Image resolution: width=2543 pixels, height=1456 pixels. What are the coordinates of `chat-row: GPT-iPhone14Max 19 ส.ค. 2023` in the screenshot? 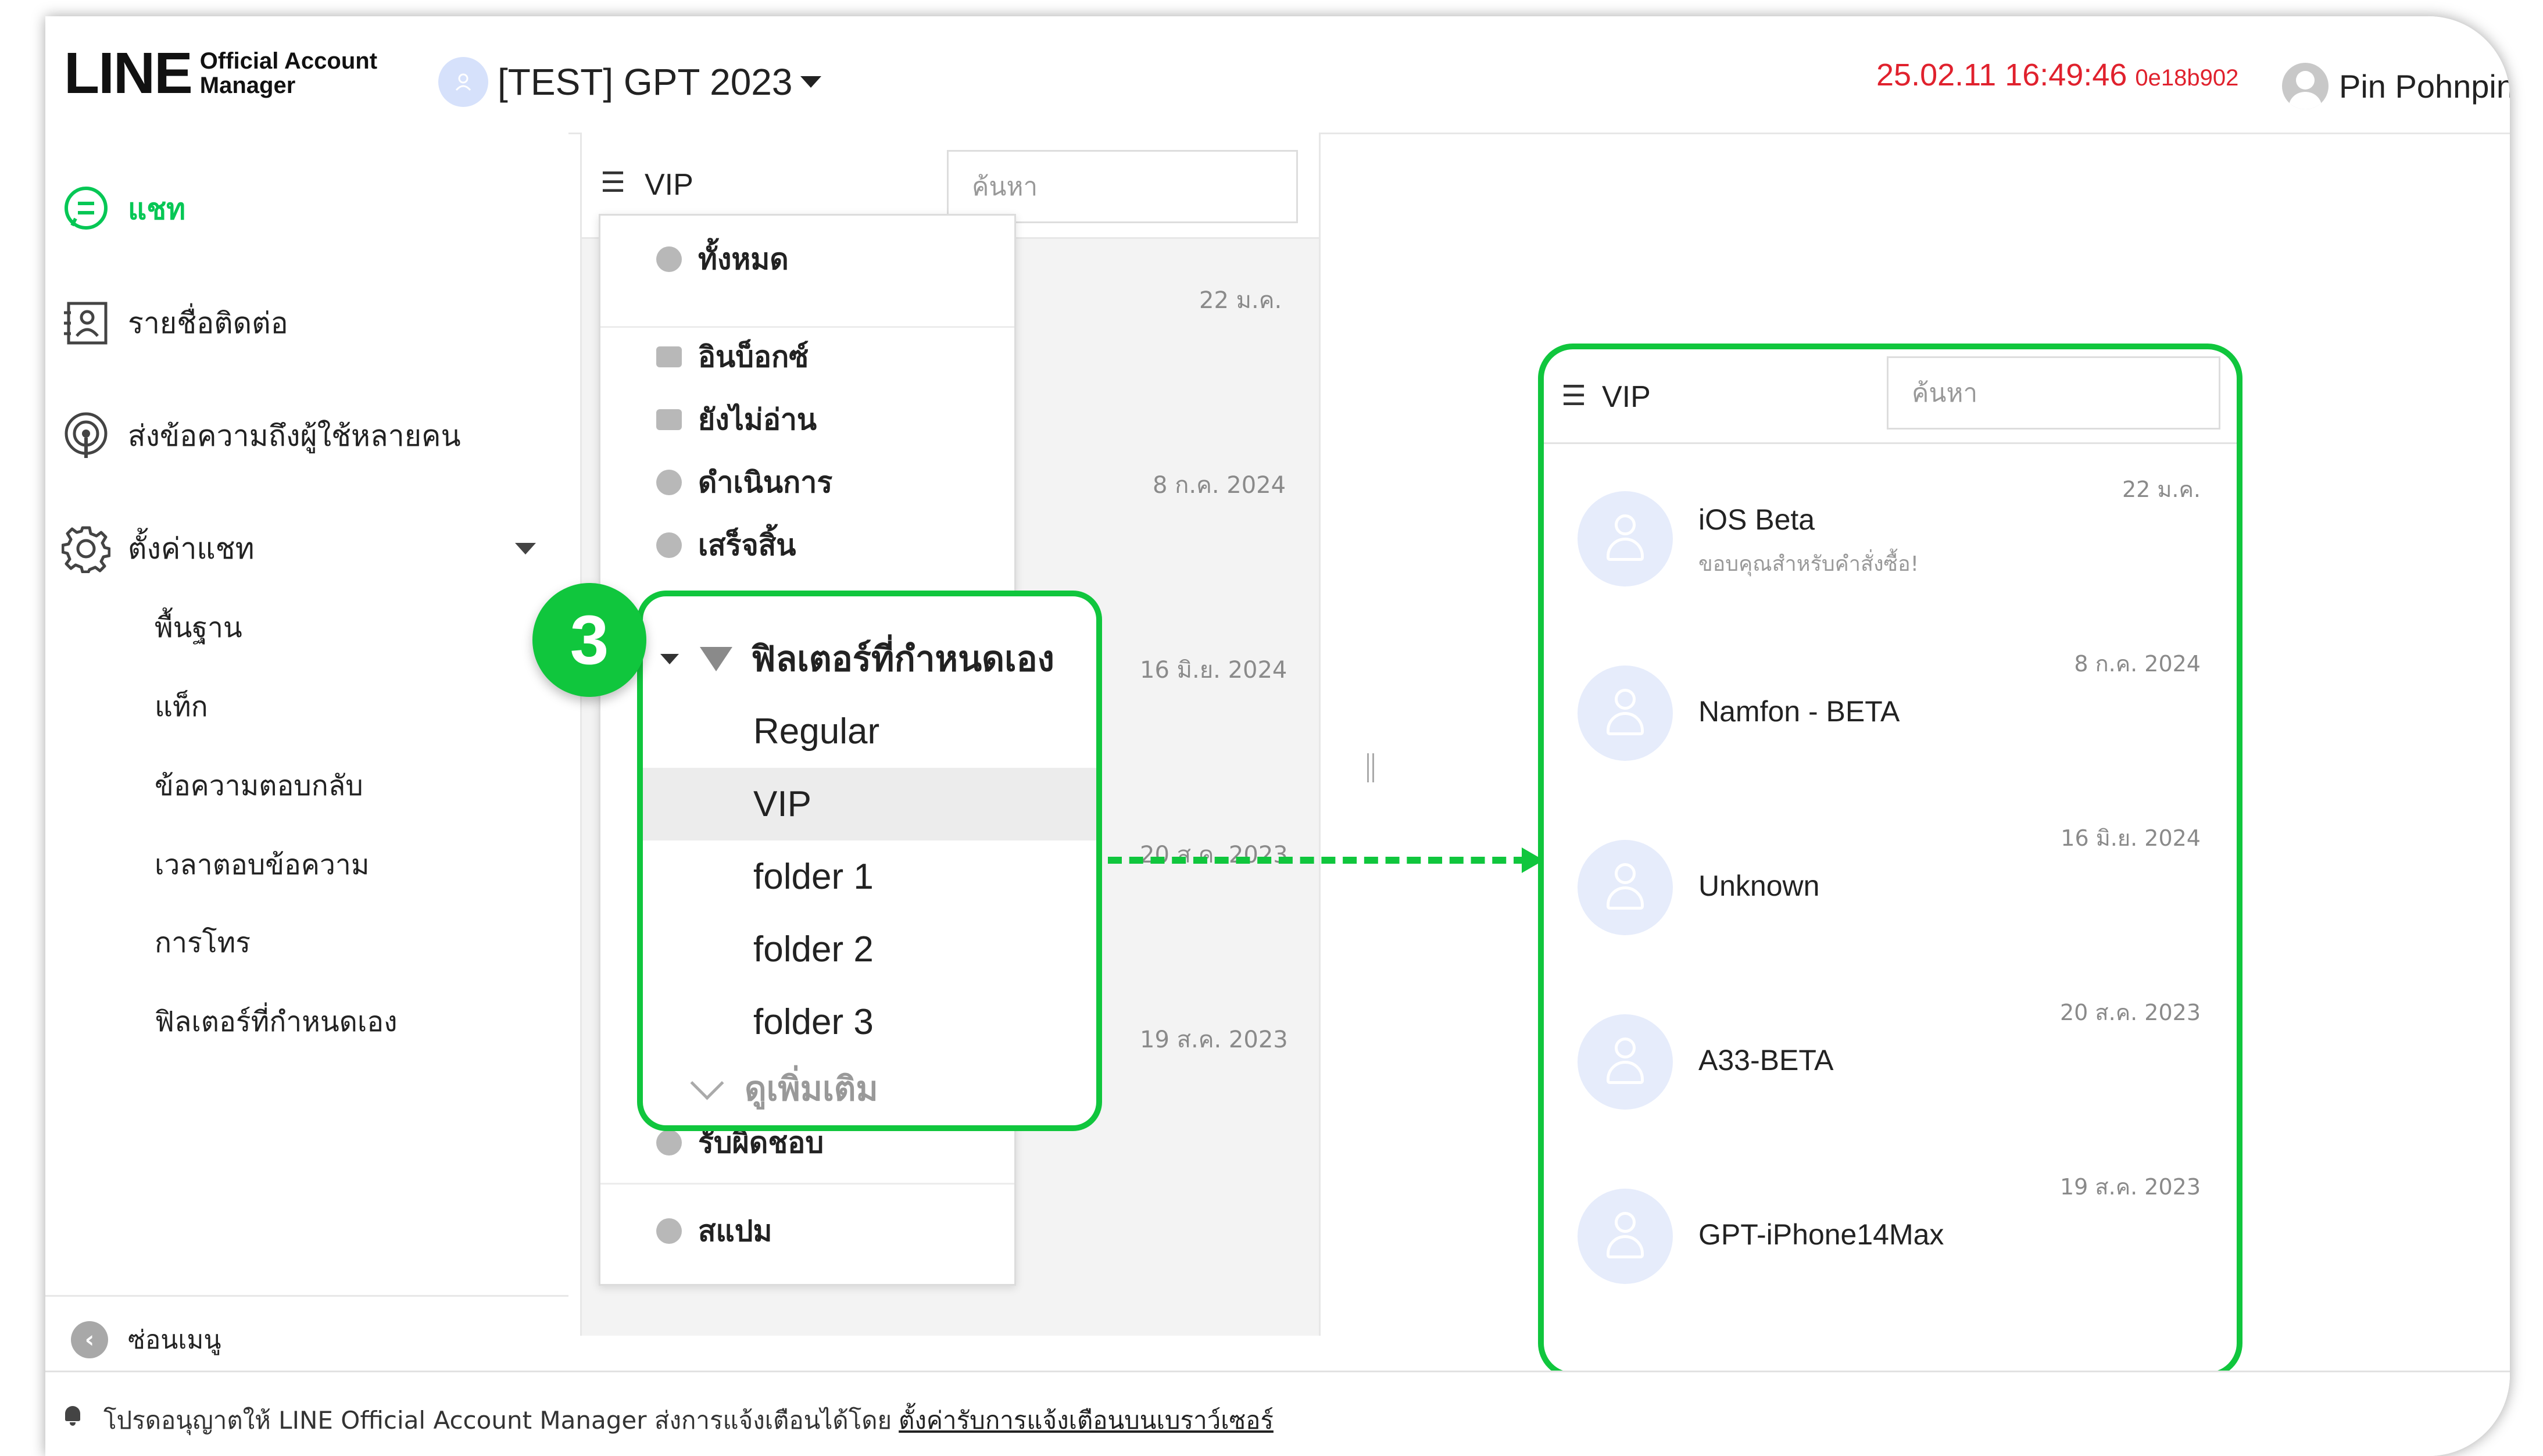 It's located at (1890, 1233).